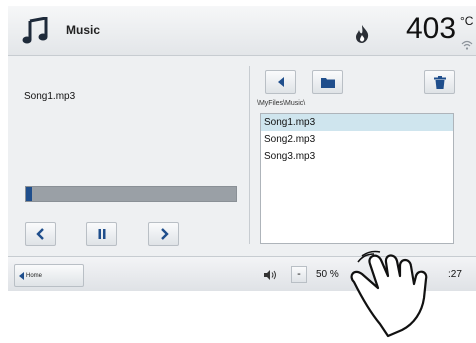  Describe the element at coordinates (34, 275) in the screenshot. I see `home-button-label: Home` at that location.